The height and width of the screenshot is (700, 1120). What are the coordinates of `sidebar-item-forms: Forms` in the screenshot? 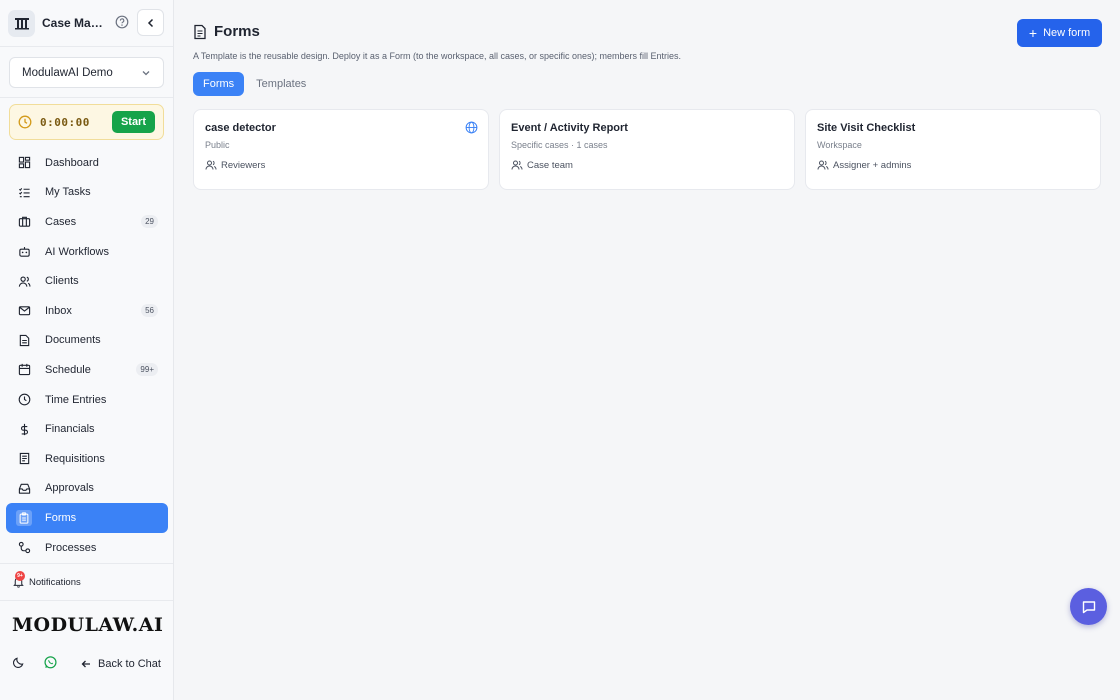 It's located at (87, 518).